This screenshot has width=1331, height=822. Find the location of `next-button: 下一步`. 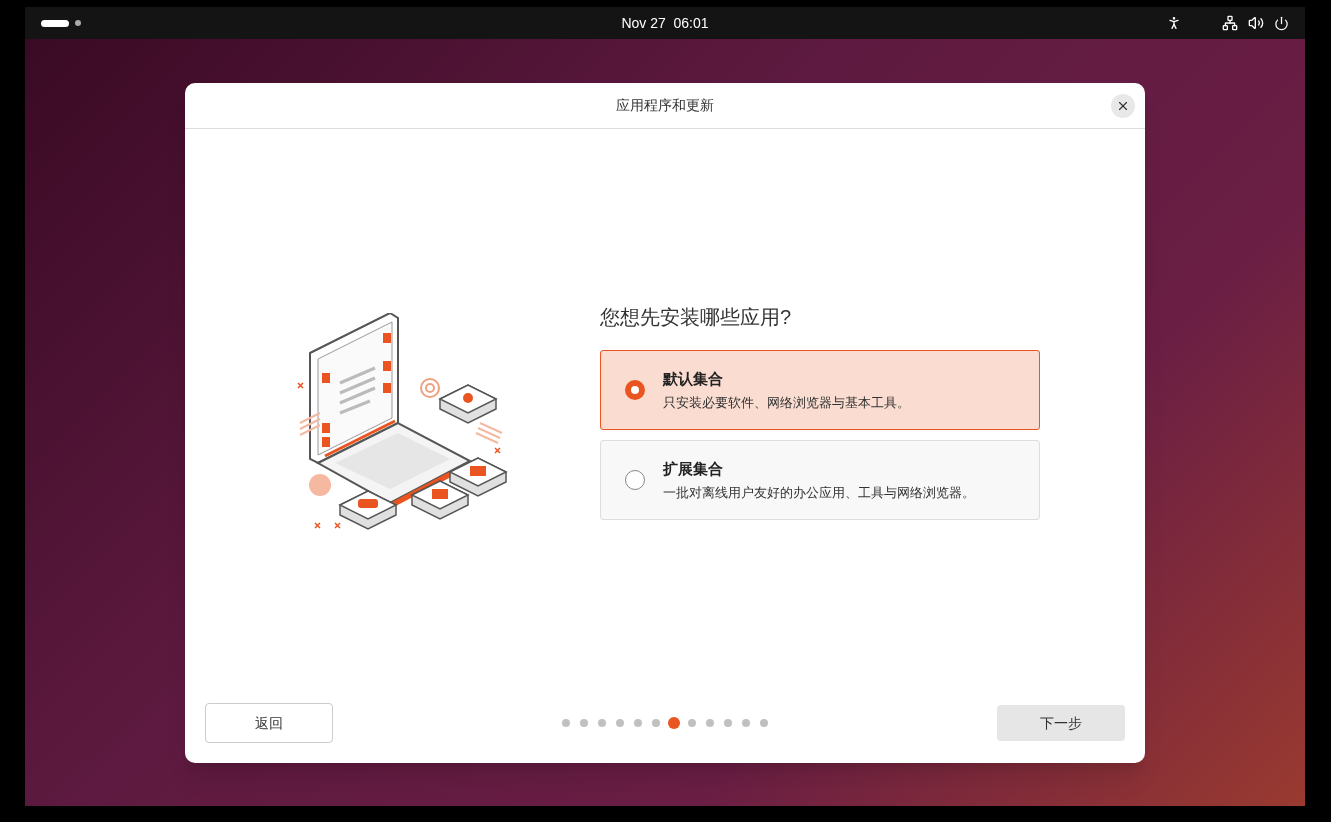

next-button: 下一步 is located at coordinates (1061, 723).